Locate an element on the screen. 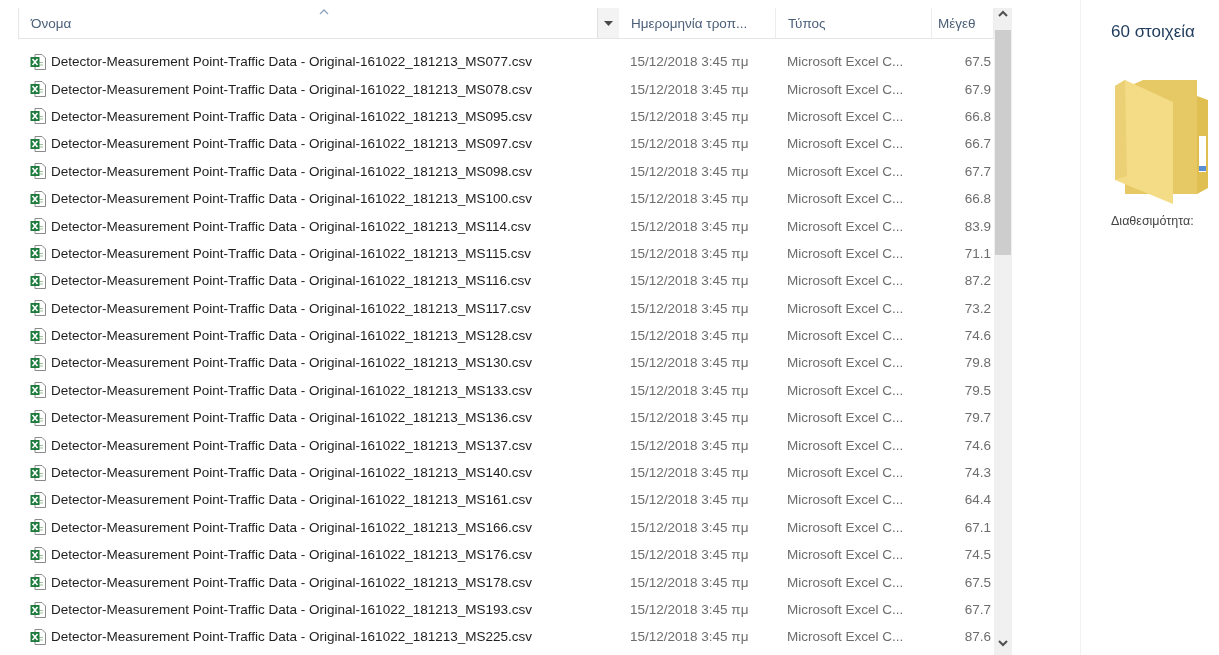 This screenshot has width=1219, height=655. file-name: Detector-Measurement Point-Traffic Data - Original-161022_181213_MS077.csv is located at coordinates (291, 62).